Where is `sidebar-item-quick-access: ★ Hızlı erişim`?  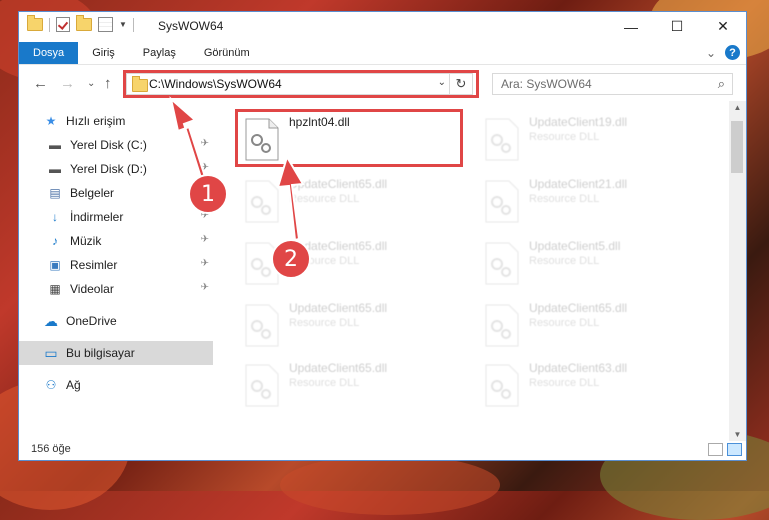
sidebar-item-quick-access: ★ Hızlı erişim is located at coordinates (116, 121).